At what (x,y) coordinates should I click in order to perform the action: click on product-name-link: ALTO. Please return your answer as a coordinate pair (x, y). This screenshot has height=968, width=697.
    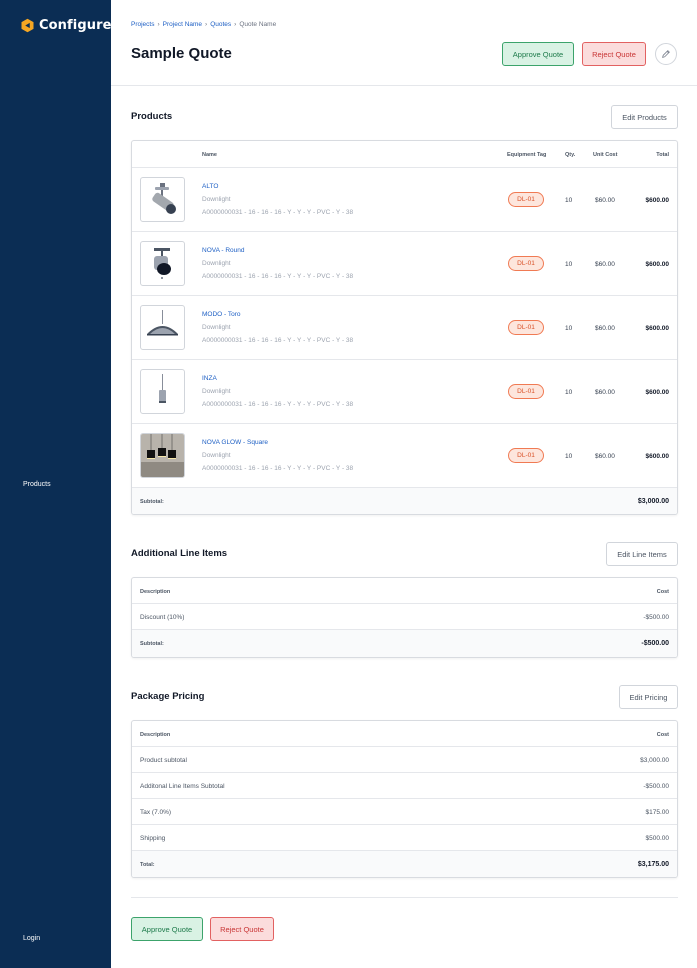
    Looking at the image, I should click on (210, 186).